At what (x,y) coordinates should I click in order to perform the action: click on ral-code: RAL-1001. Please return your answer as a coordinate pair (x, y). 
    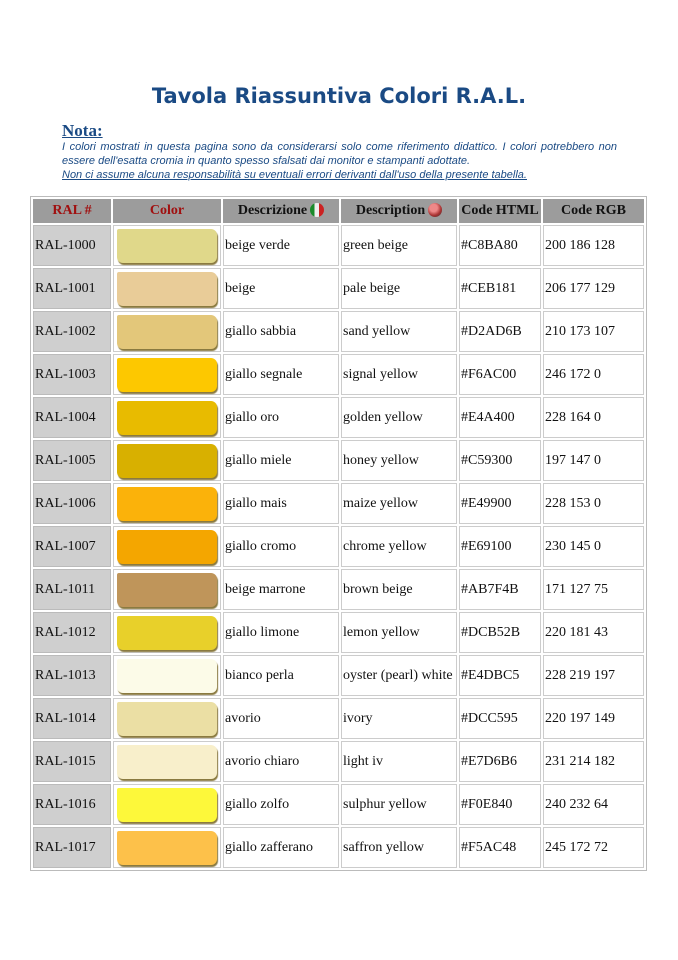
    Looking at the image, I should click on (72, 288).